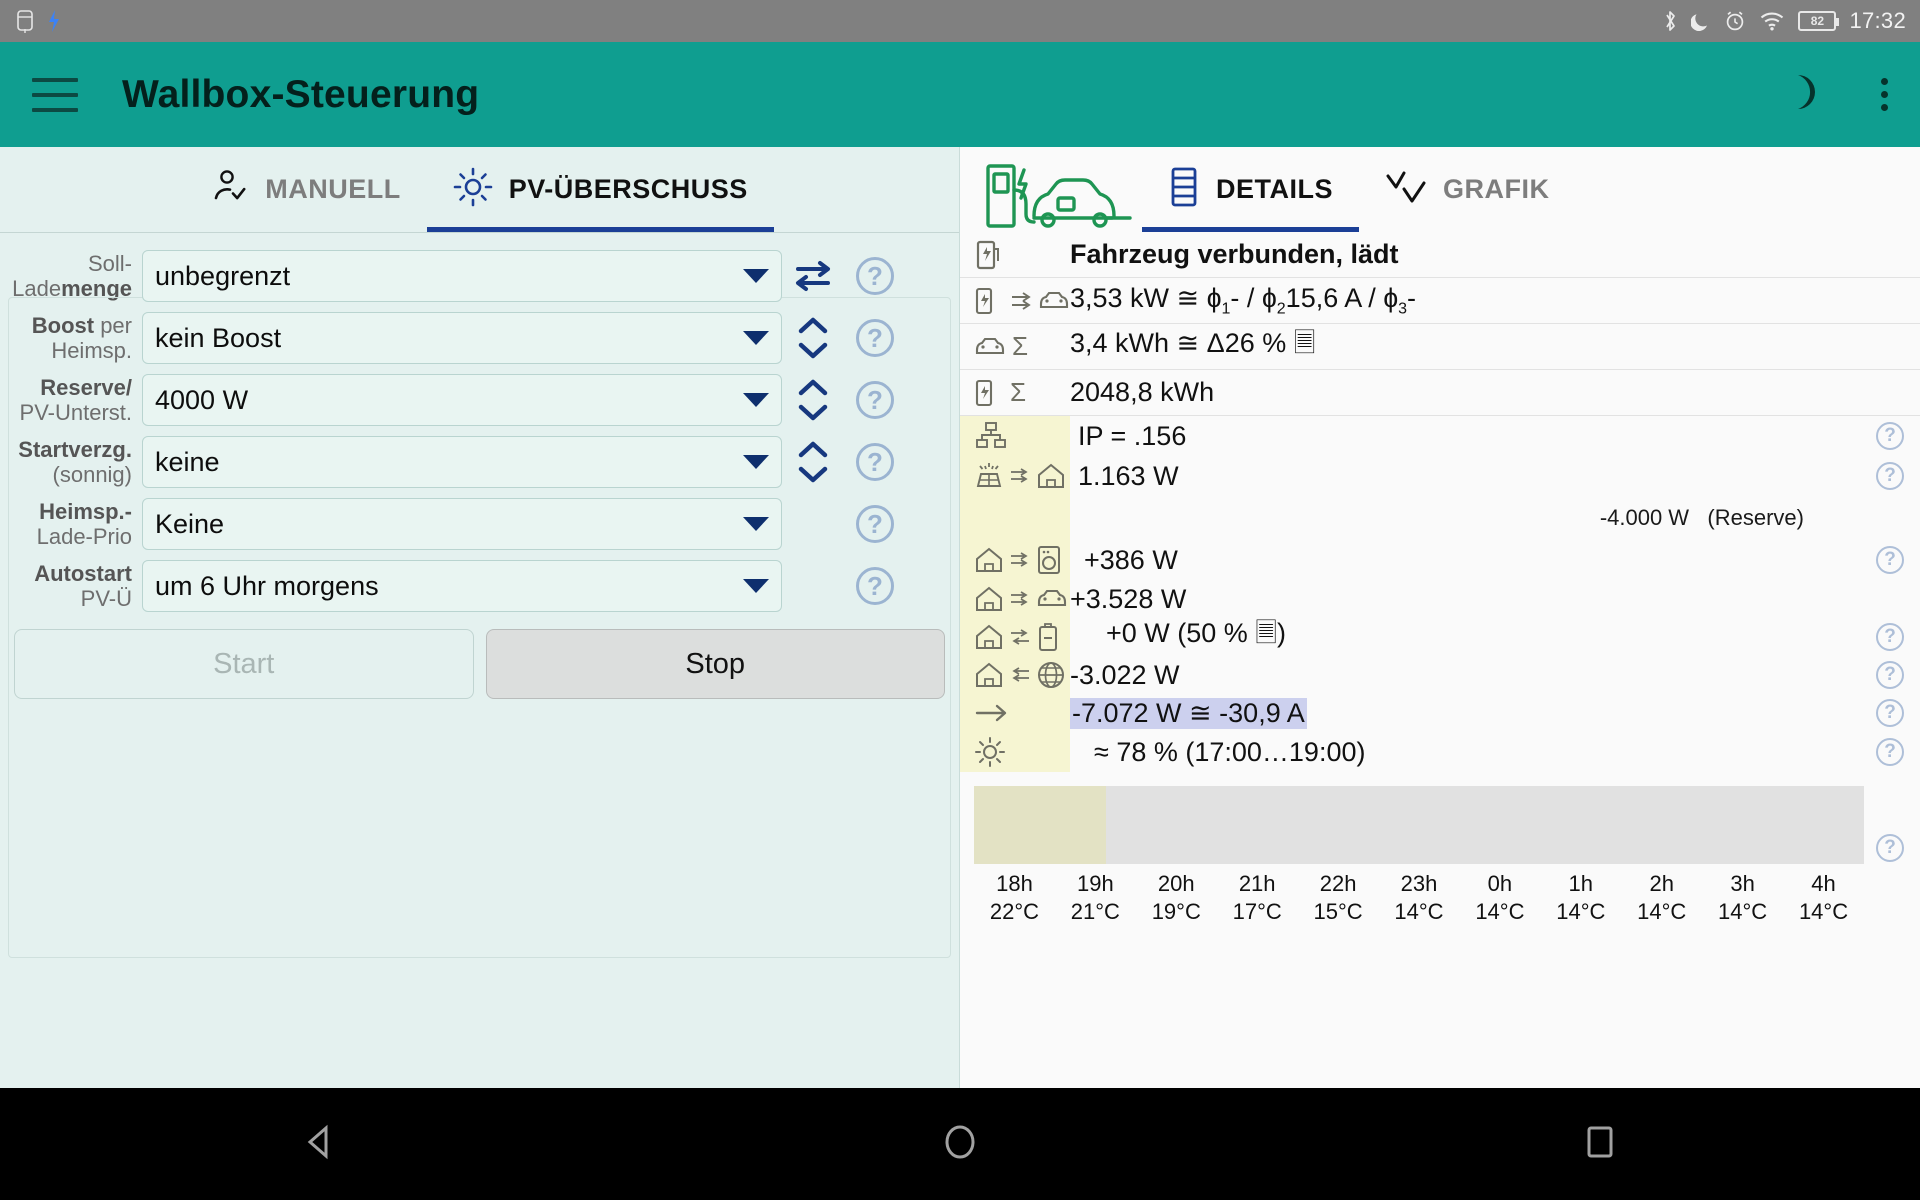  I want to click on detail-row-house-to-car: +3.528 W, so click(1440, 599).